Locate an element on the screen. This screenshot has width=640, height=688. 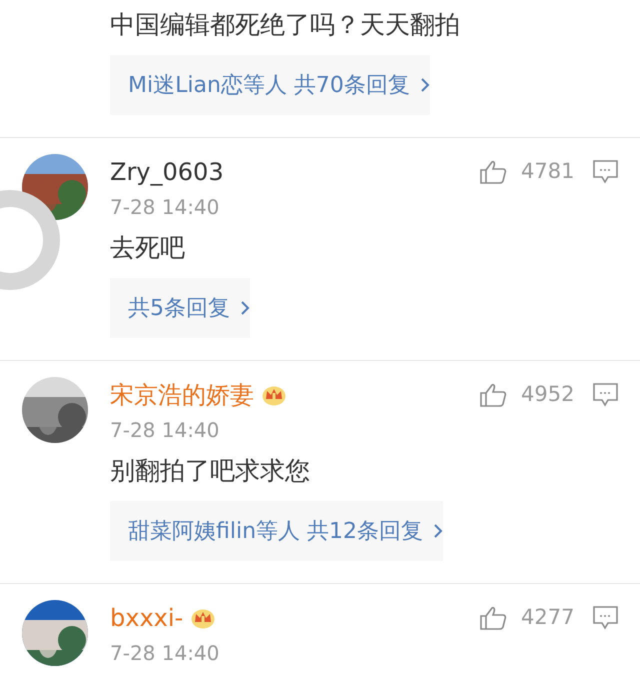
replies-link: 共5条回复 is located at coordinates (180, 308).